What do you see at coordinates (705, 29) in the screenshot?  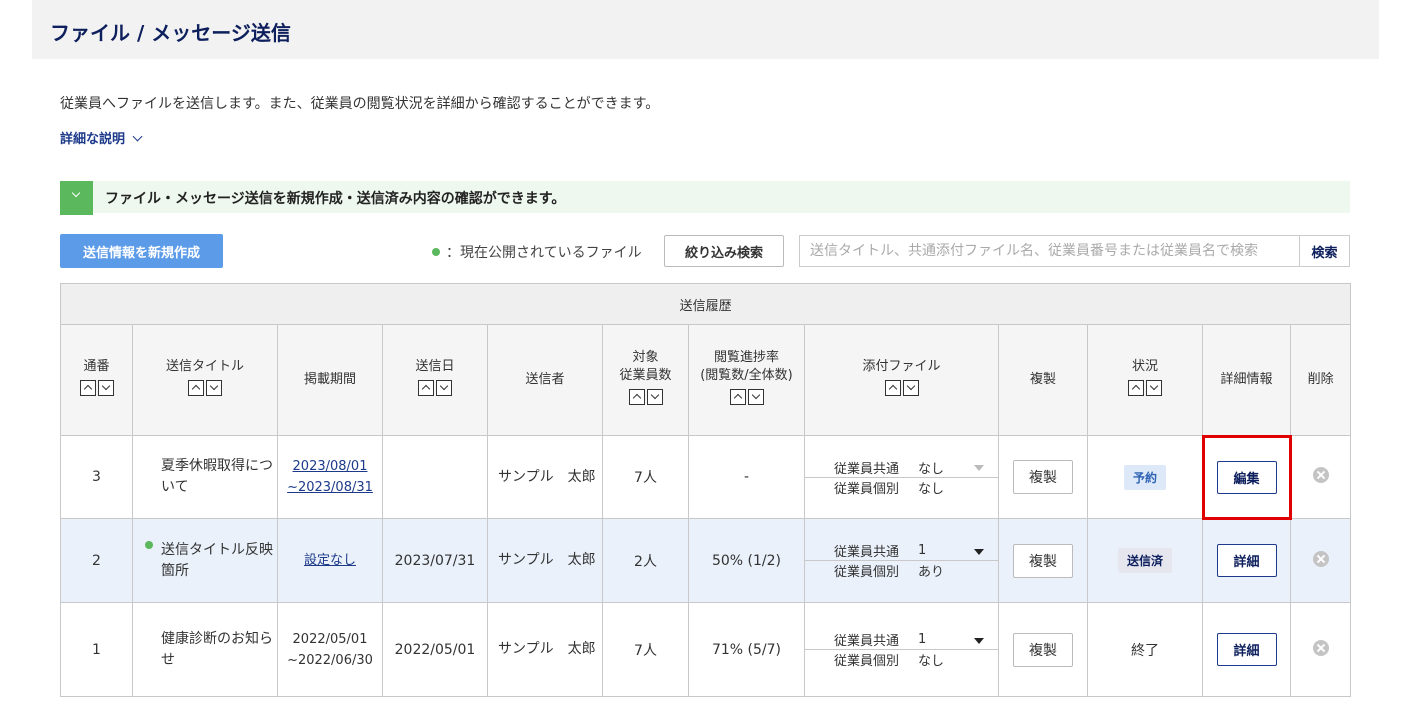 I see `page-header: ファイル / メッセージ送信` at bounding box center [705, 29].